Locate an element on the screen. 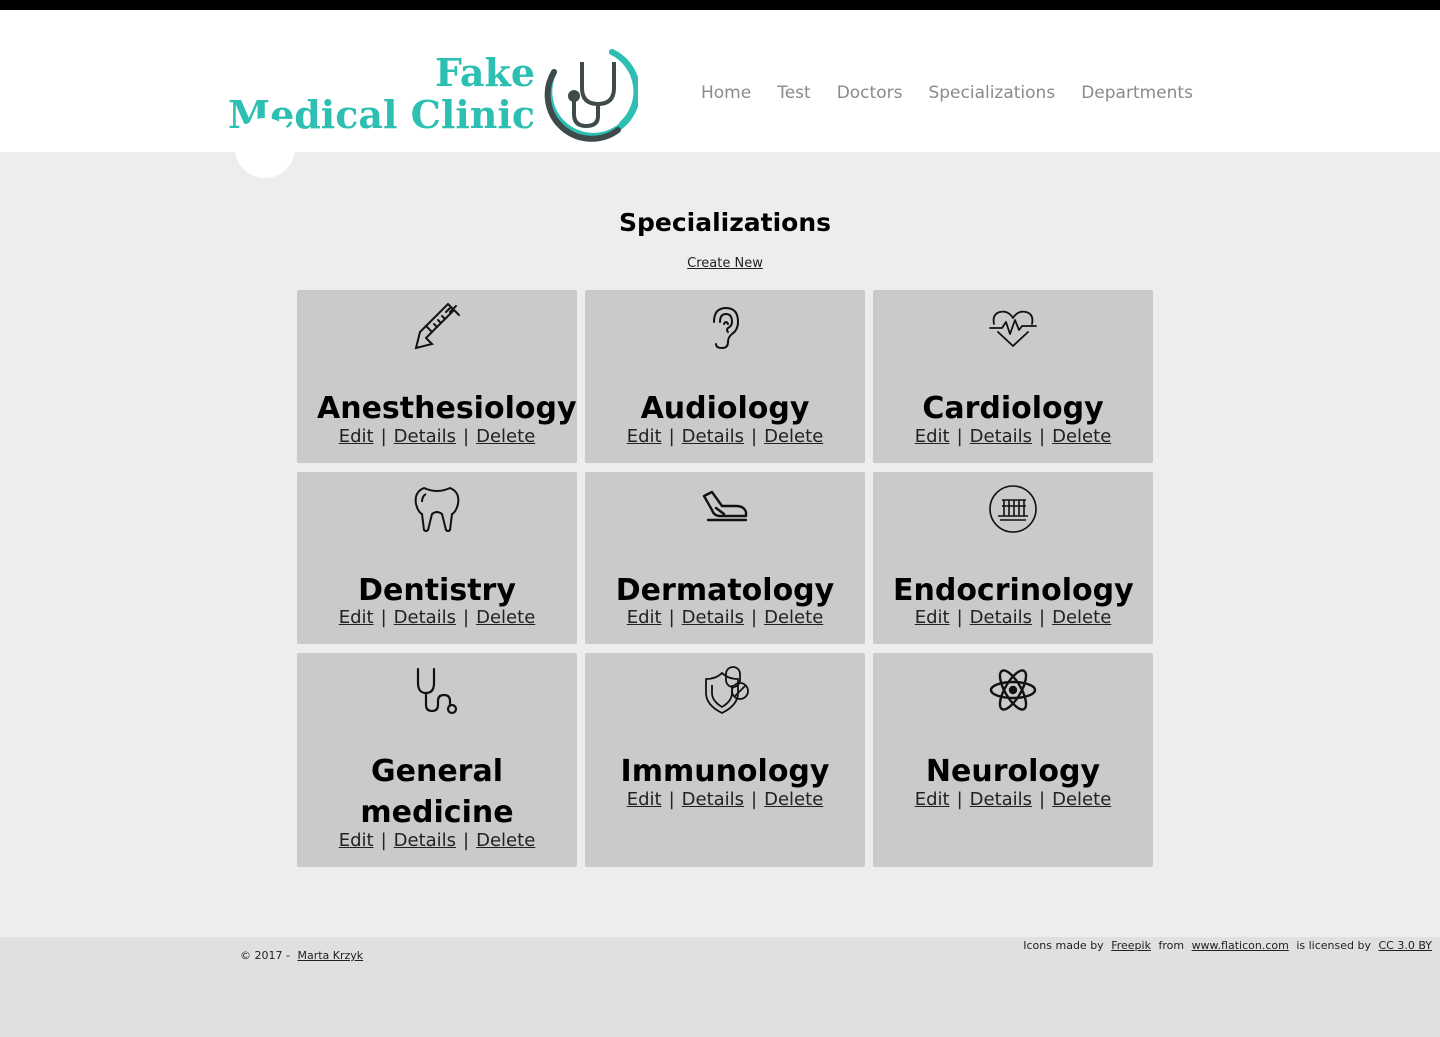 The image size is (1440, 1037). copyright: © 2017 - Marta Krzyk is located at coordinates (301, 955).